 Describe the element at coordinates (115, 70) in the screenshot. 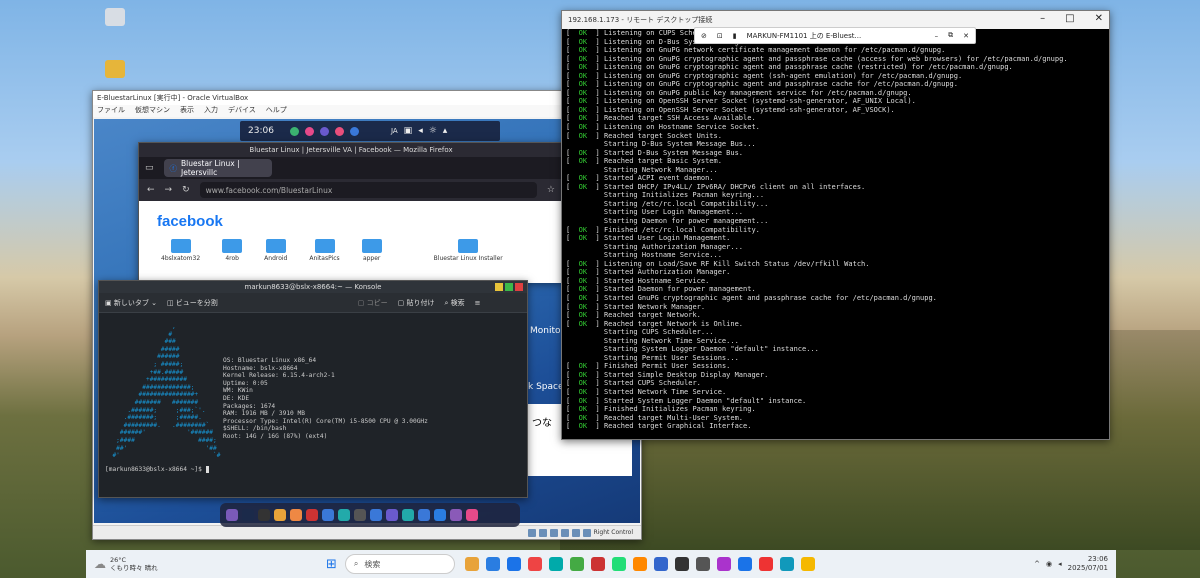

I see `desktop-icon-folder` at that location.